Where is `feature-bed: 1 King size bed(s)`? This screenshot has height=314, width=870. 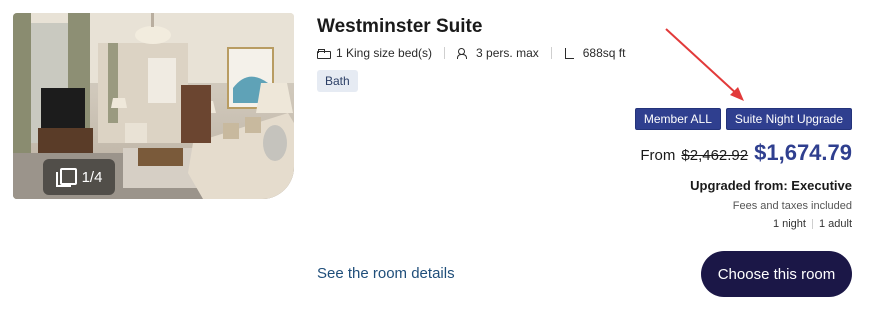 feature-bed: 1 King size bed(s) is located at coordinates (374, 53).